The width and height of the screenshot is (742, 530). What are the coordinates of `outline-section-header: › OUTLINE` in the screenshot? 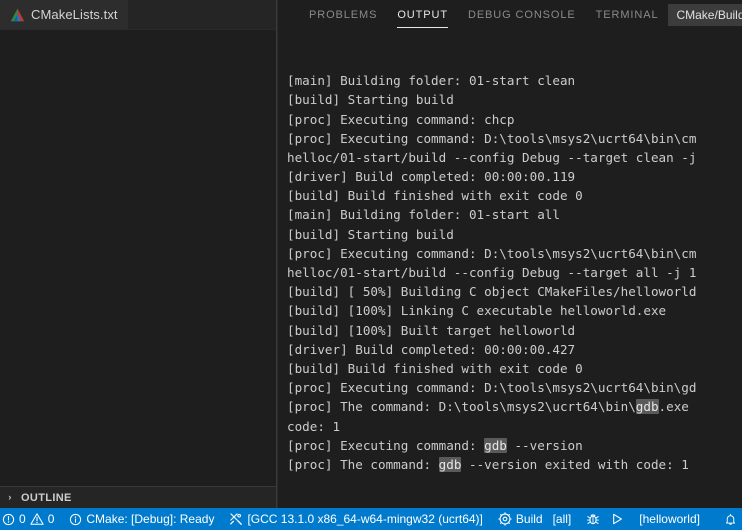 It's located at (138, 497).